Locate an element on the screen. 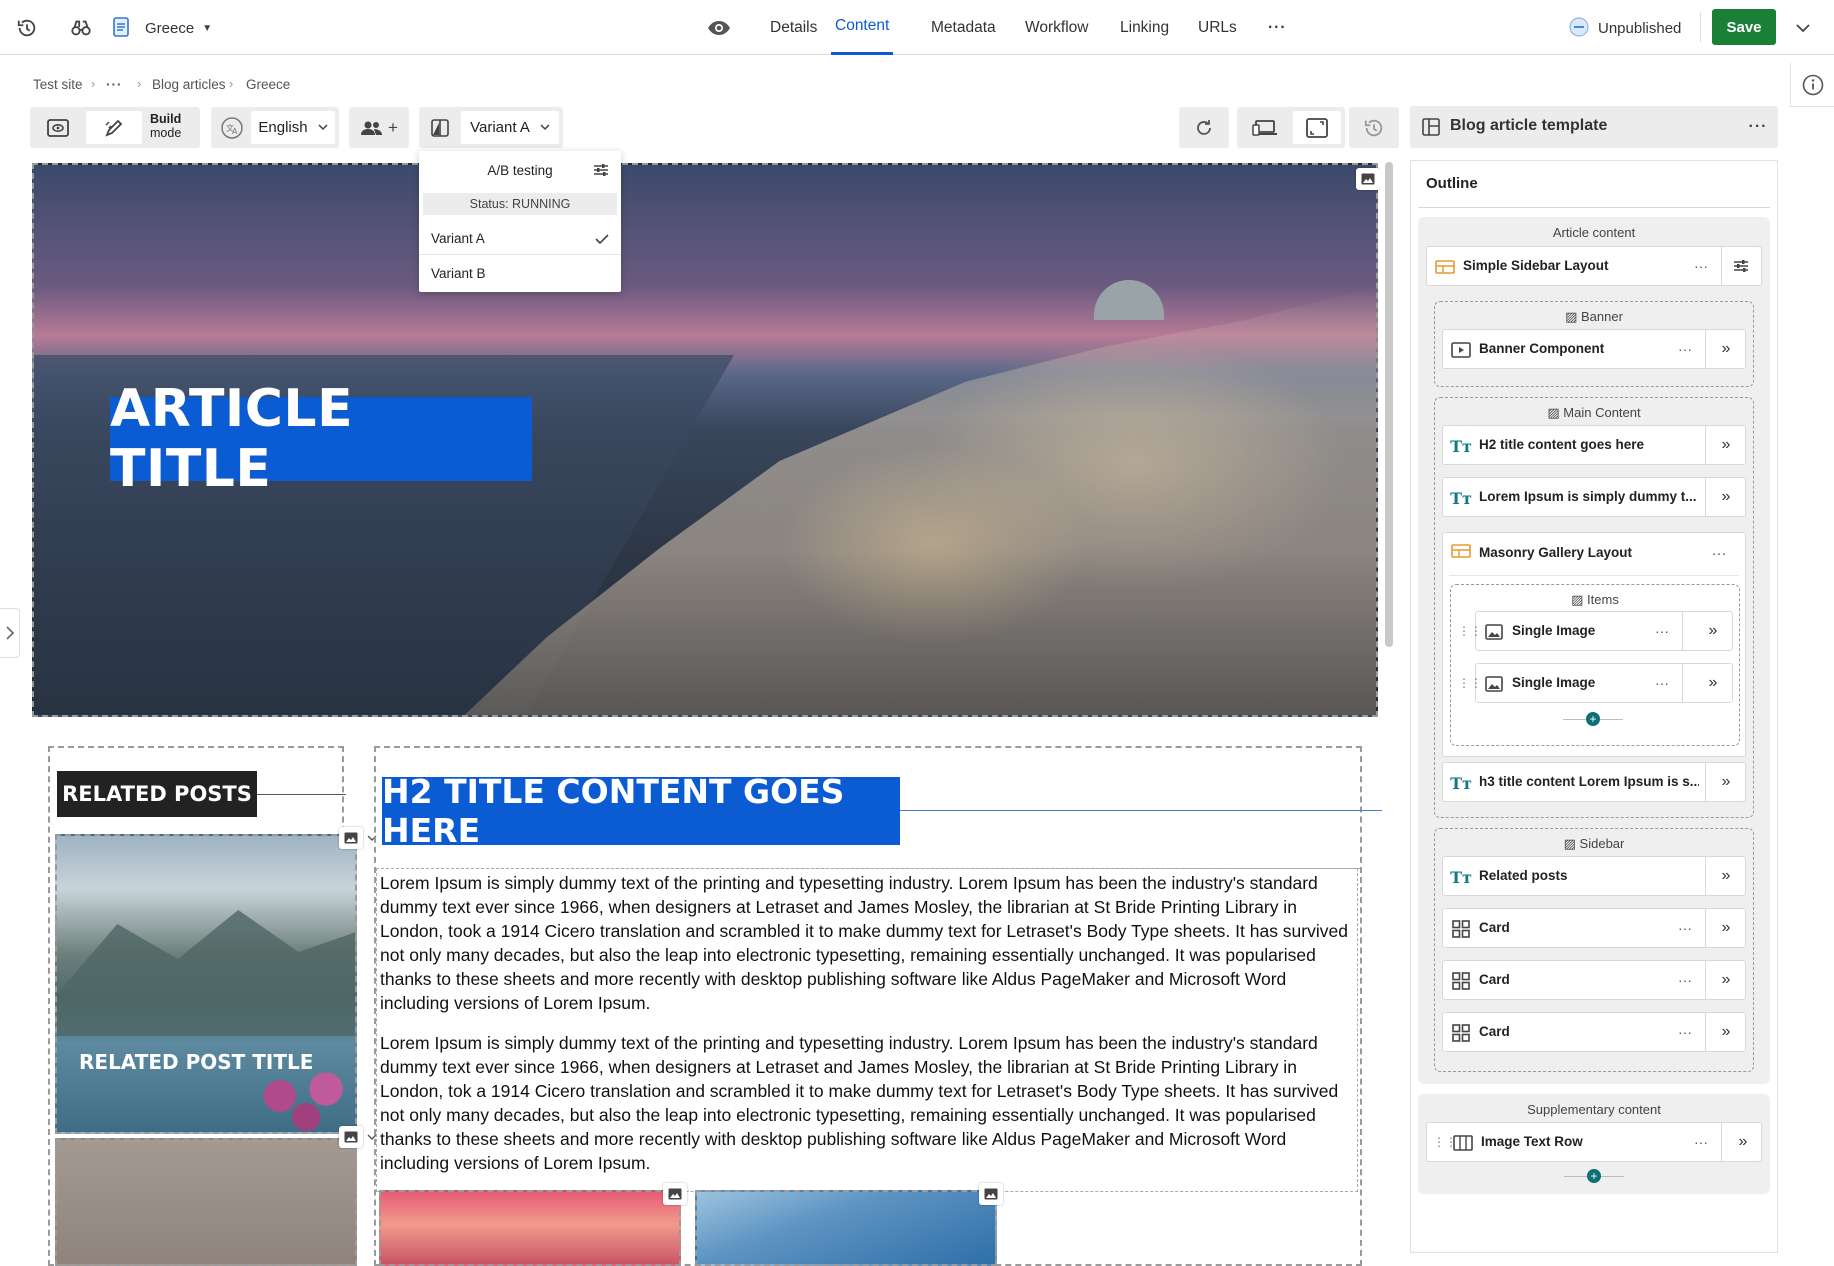 The image size is (1834, 1266). divider is located at coordinates (1721, 1142).